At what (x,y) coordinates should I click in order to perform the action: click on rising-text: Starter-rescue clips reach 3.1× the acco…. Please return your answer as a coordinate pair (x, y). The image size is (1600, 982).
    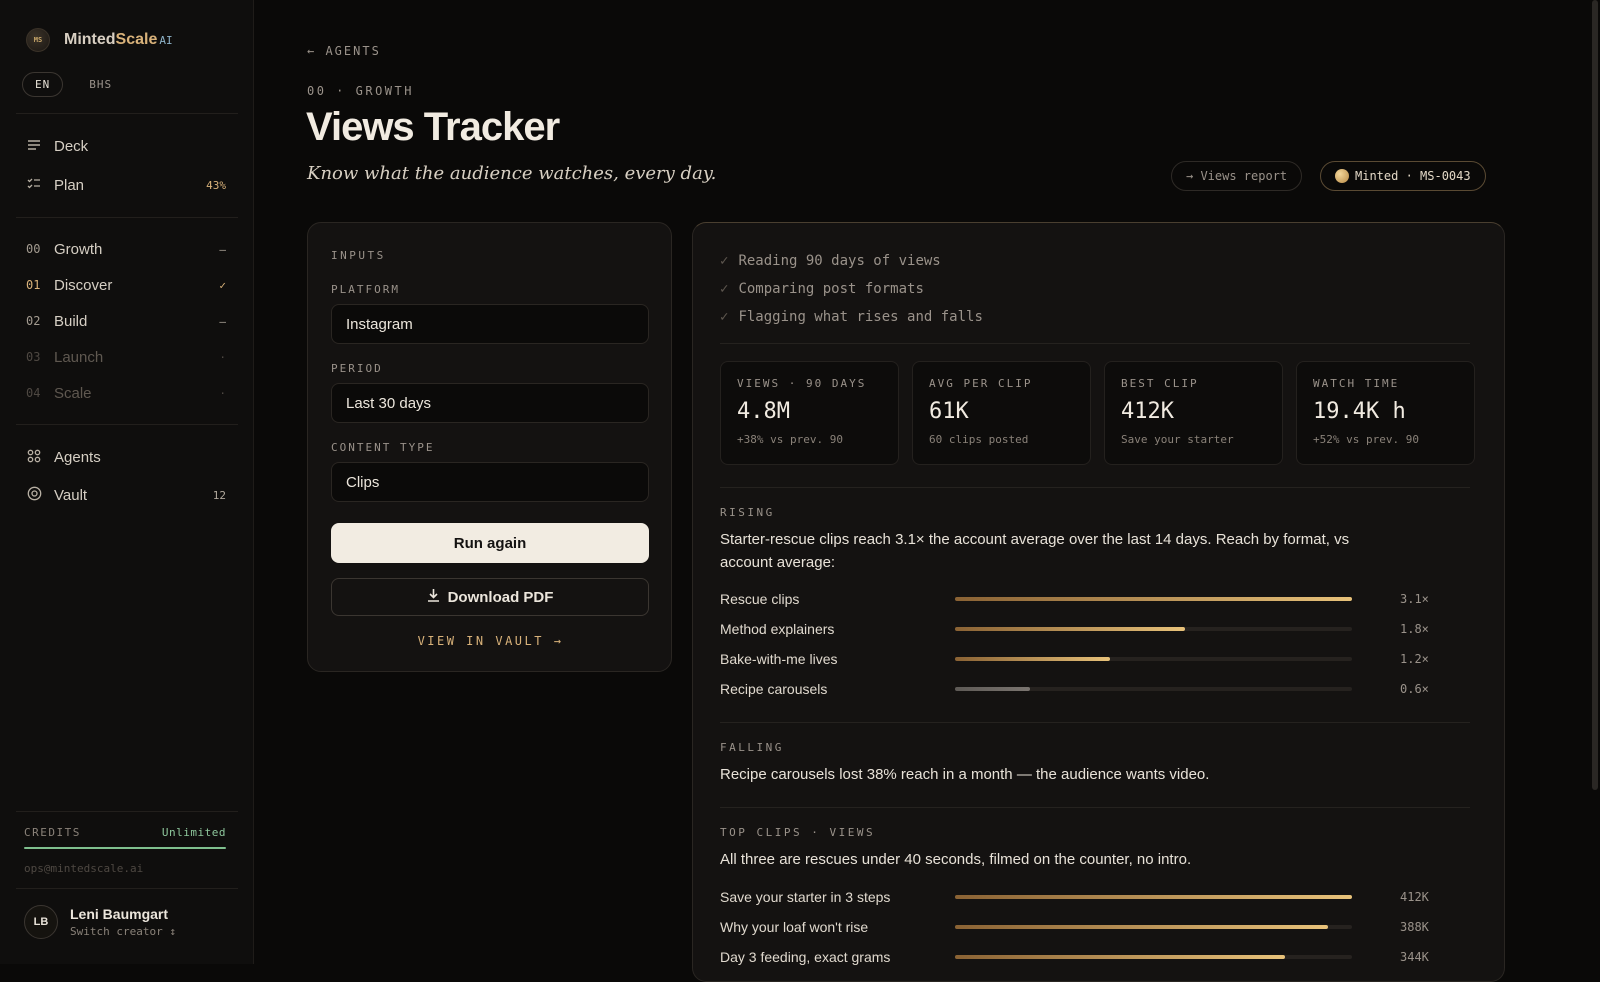
    Looking at the image, I should click on (1035, 551).